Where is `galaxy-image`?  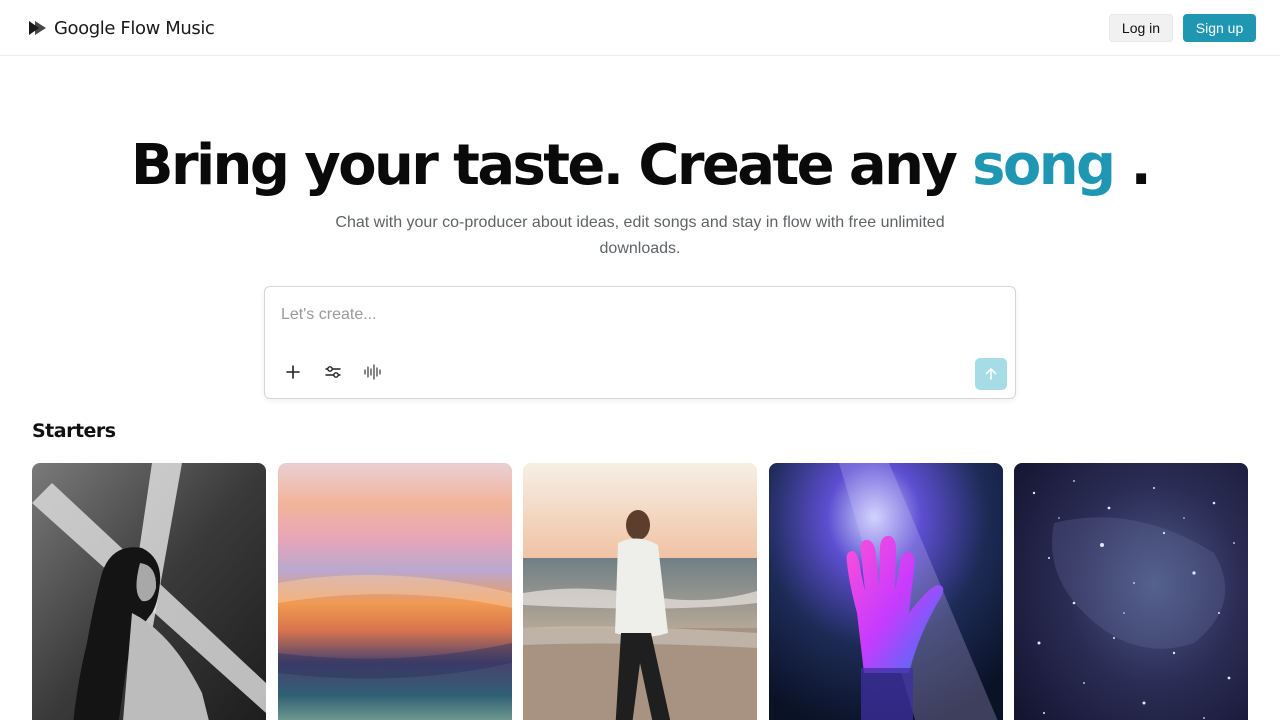
galaxy-image is located at coordinates (1131, 591).